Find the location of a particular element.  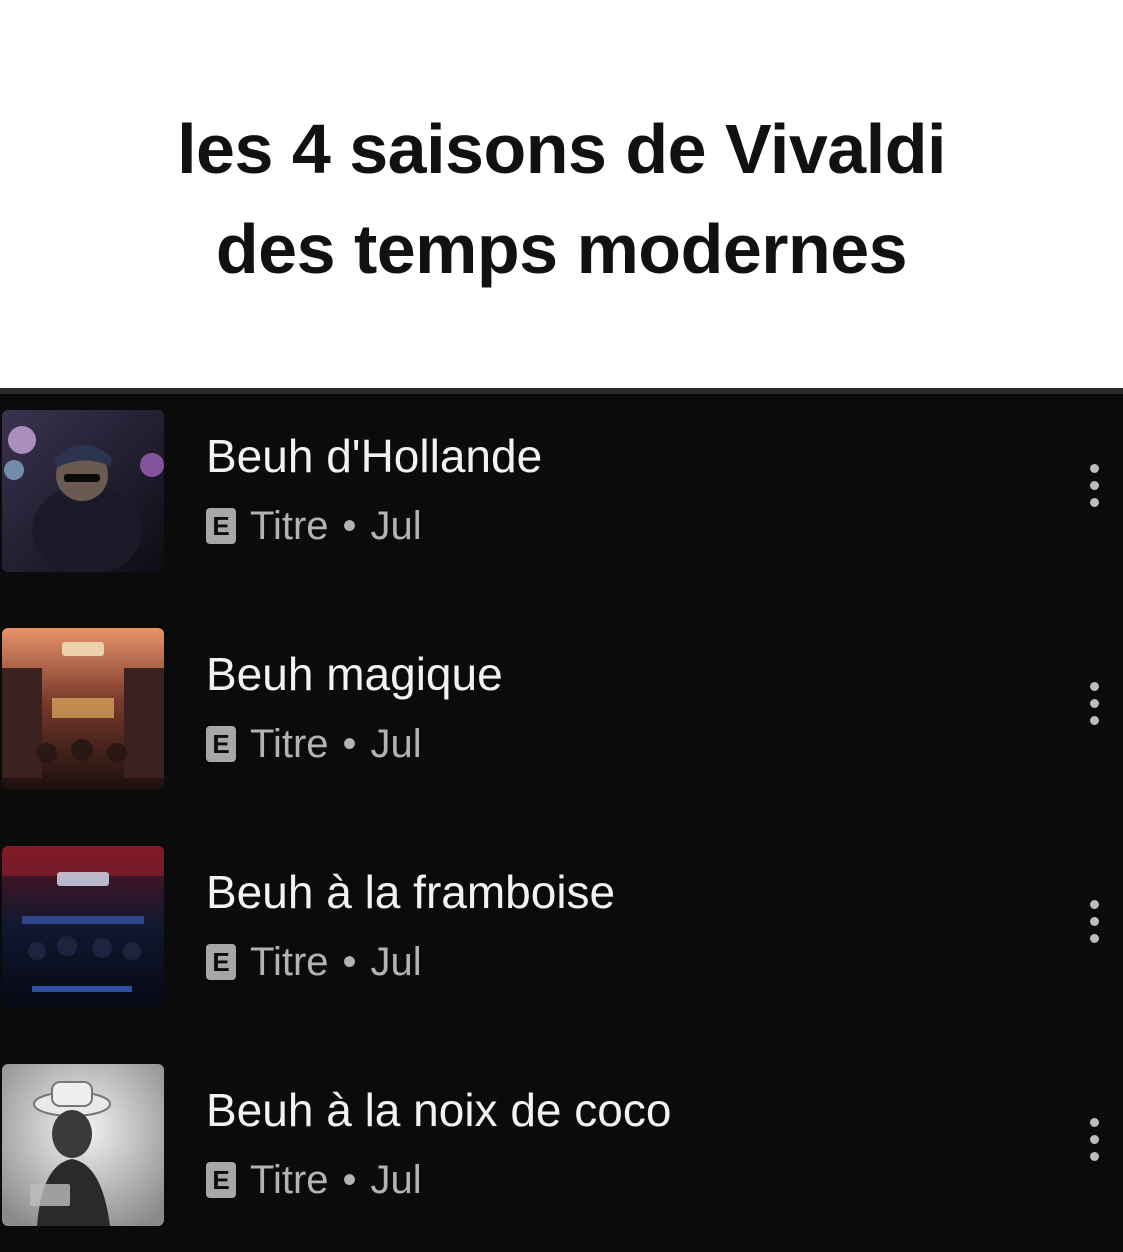

caption-line-2: des temps modernes is located at coordinates (561, 249).